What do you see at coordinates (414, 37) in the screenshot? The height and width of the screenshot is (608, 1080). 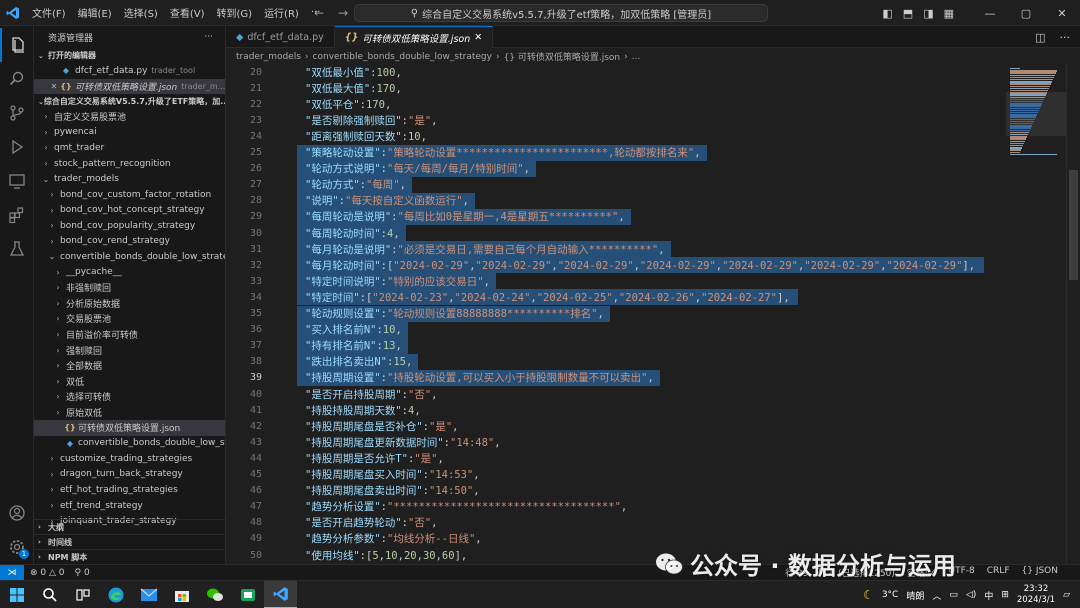 I see `tab-json-settings: {} 可转债双低策略设置.json ✕` at bounding box center [414, 37].